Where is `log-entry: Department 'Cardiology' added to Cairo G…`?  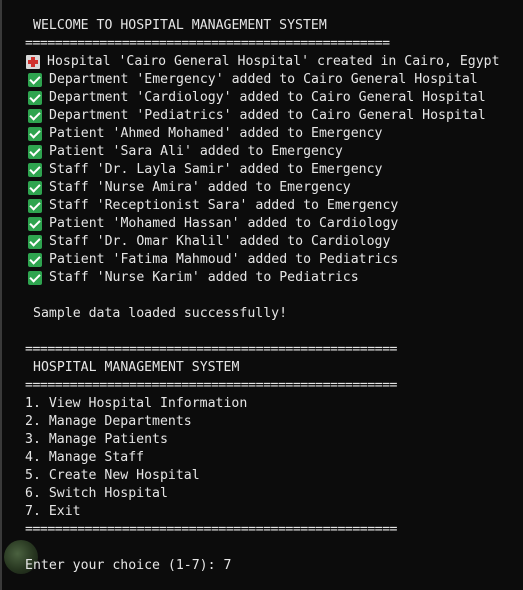 log-entry: Department 'Cardiology' added to Cairo G… is located at coordinates (257, 98).